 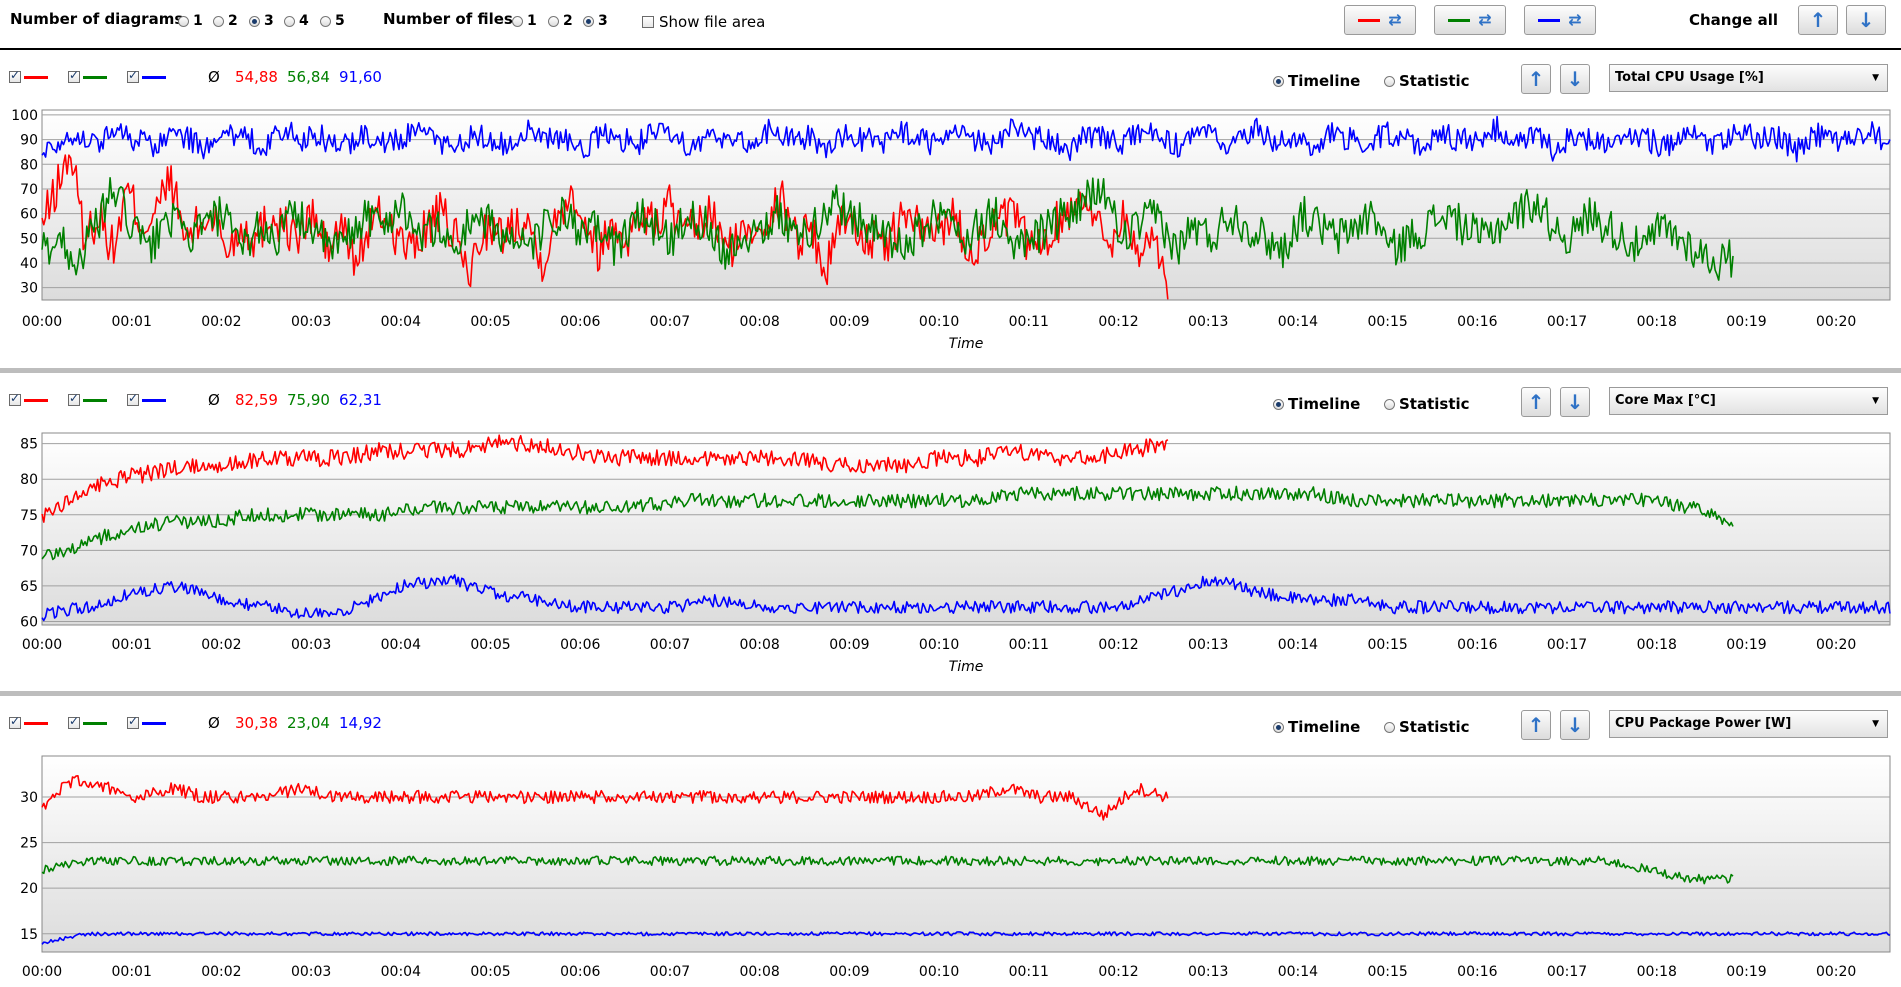 What do you see at coordinates (1560, 20) in the screenshot?
I see `swap-blue-button: ⇄` at bounding box center [1560, 20].